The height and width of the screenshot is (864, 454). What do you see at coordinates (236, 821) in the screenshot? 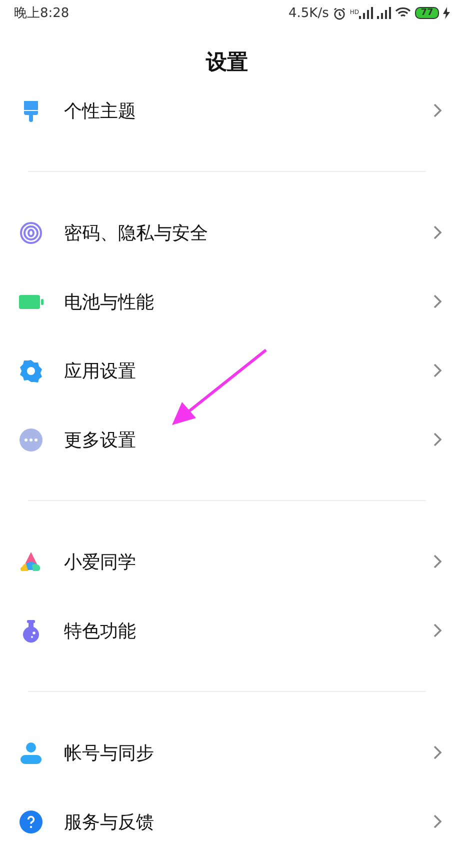
I see `settings-item: 服务与反馈` at bounding box center [236, 821].